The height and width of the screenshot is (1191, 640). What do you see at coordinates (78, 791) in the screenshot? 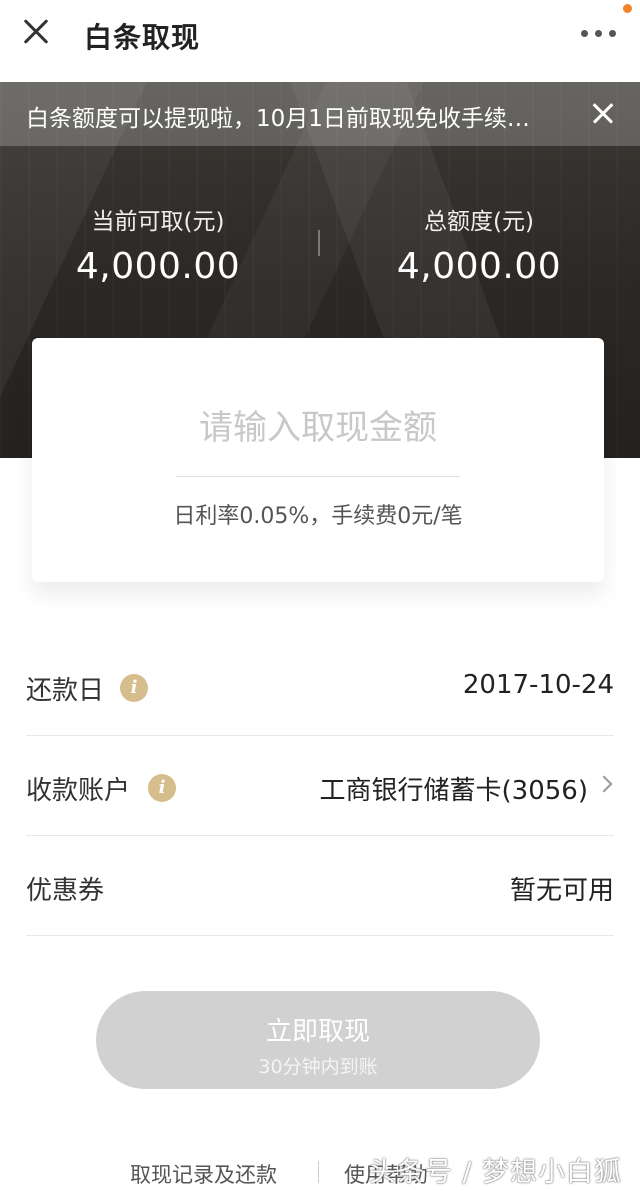
I see `account-label: 收款账户` at bounding box center [78, 791].